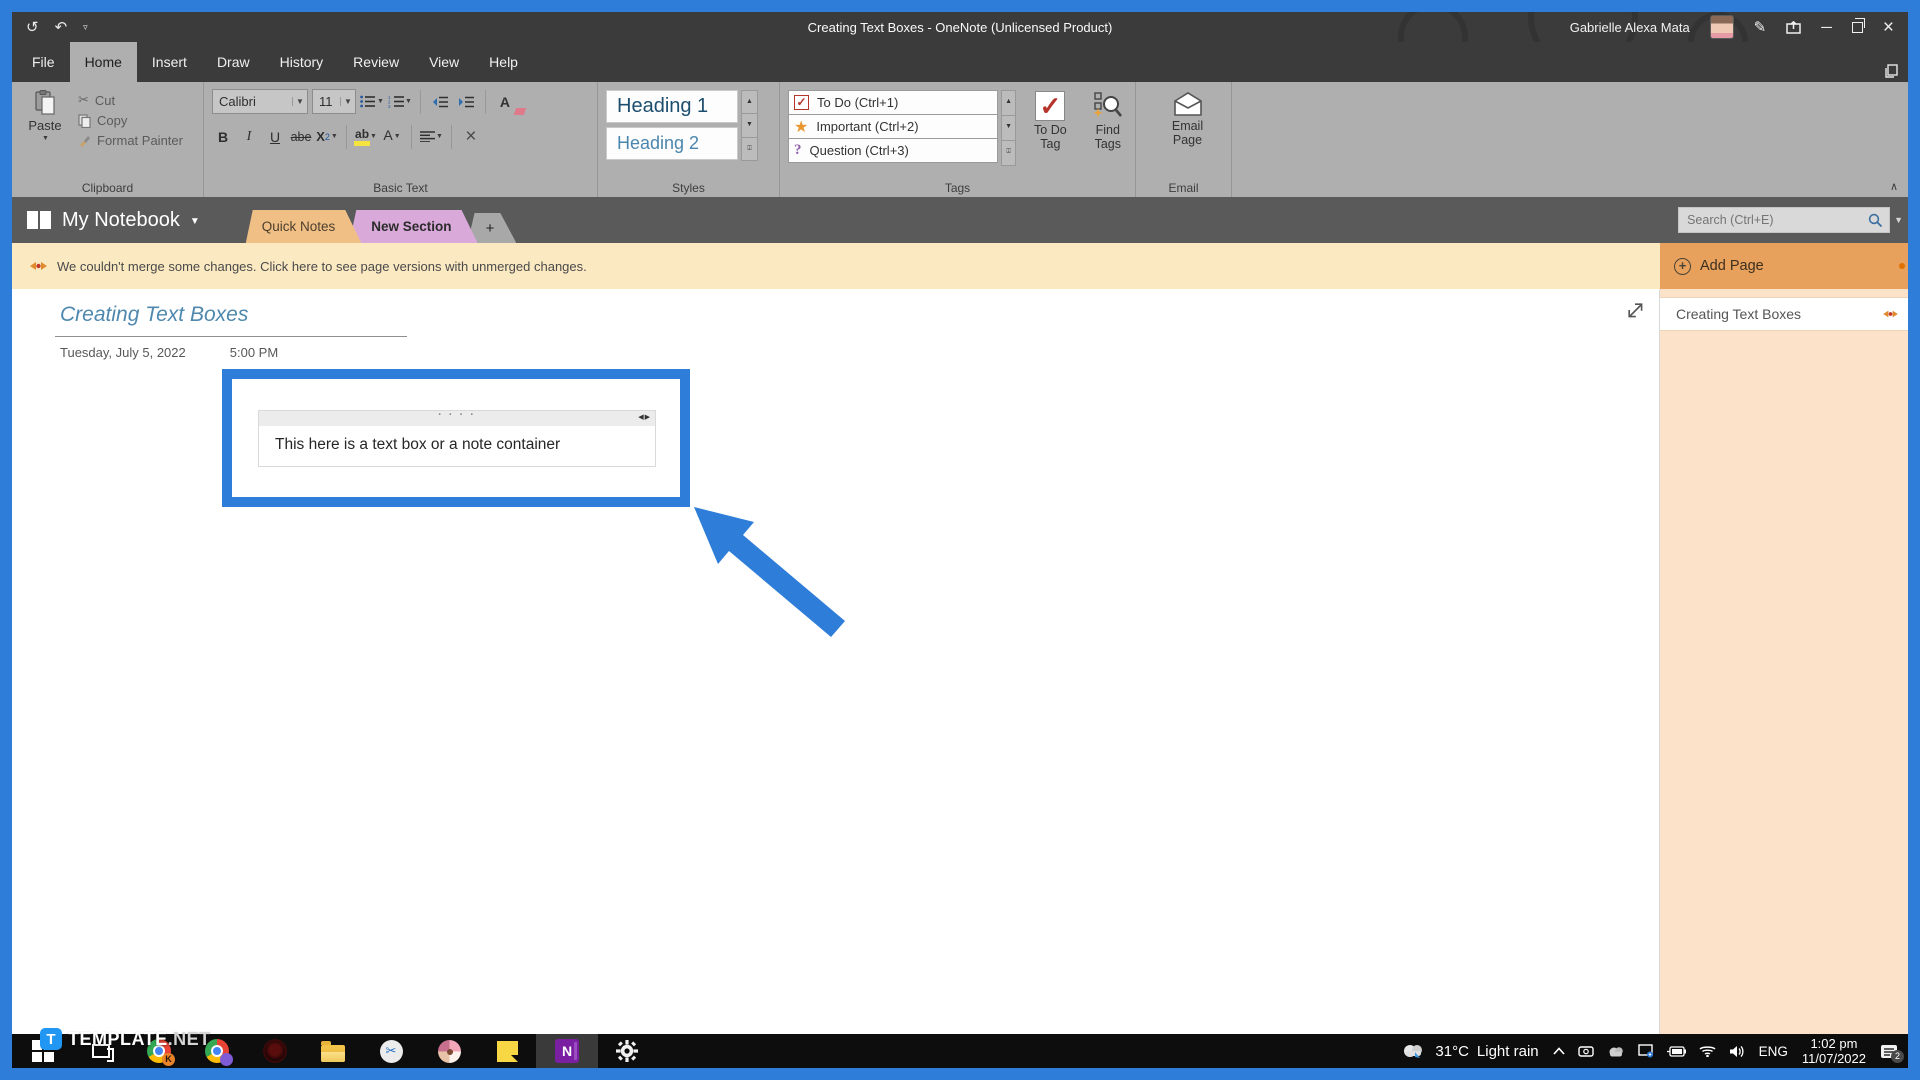 This screenshot has width=1920, height=1080. Describe the element at coordinates (1834, 1051) in the screenshot. I see `clock: 1:02 pm 11/07/2022` at that location.